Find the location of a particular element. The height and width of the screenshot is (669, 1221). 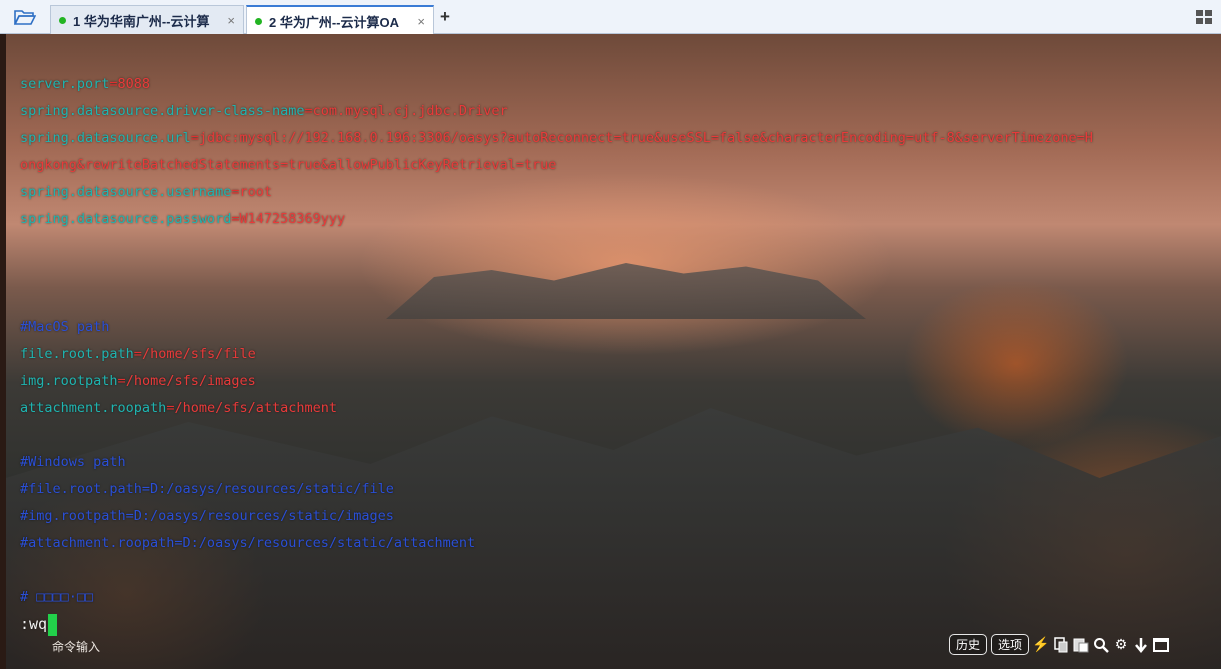

grid-layout-icon is located at coordinates (1204, 17).